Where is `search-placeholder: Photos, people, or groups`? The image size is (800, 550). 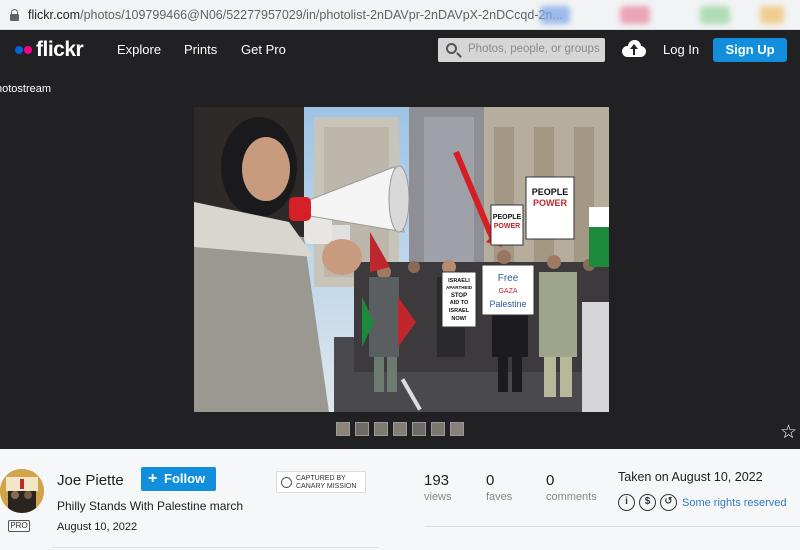 search-placeholder: Photos, people, or groups is located at coordinates (534, 49).